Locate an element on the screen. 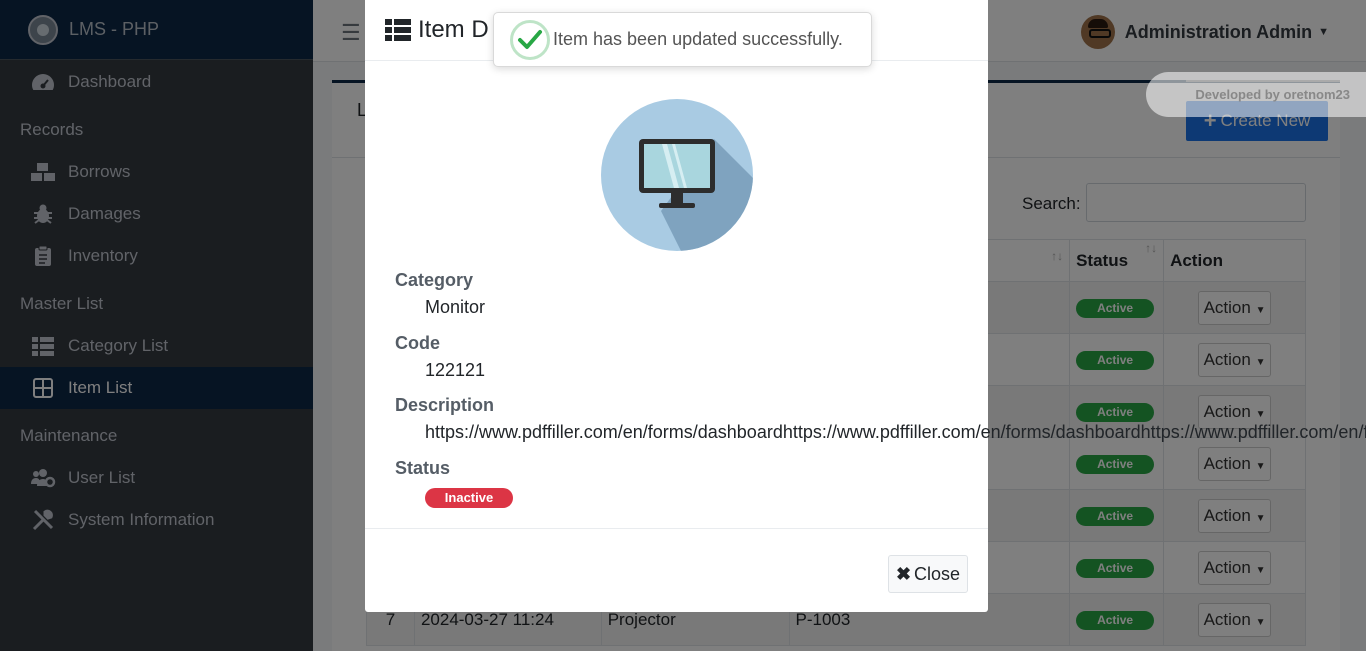 This screenshot has height=651, width=1366. status-badge: Inactive is located at coordinates (469, 498).